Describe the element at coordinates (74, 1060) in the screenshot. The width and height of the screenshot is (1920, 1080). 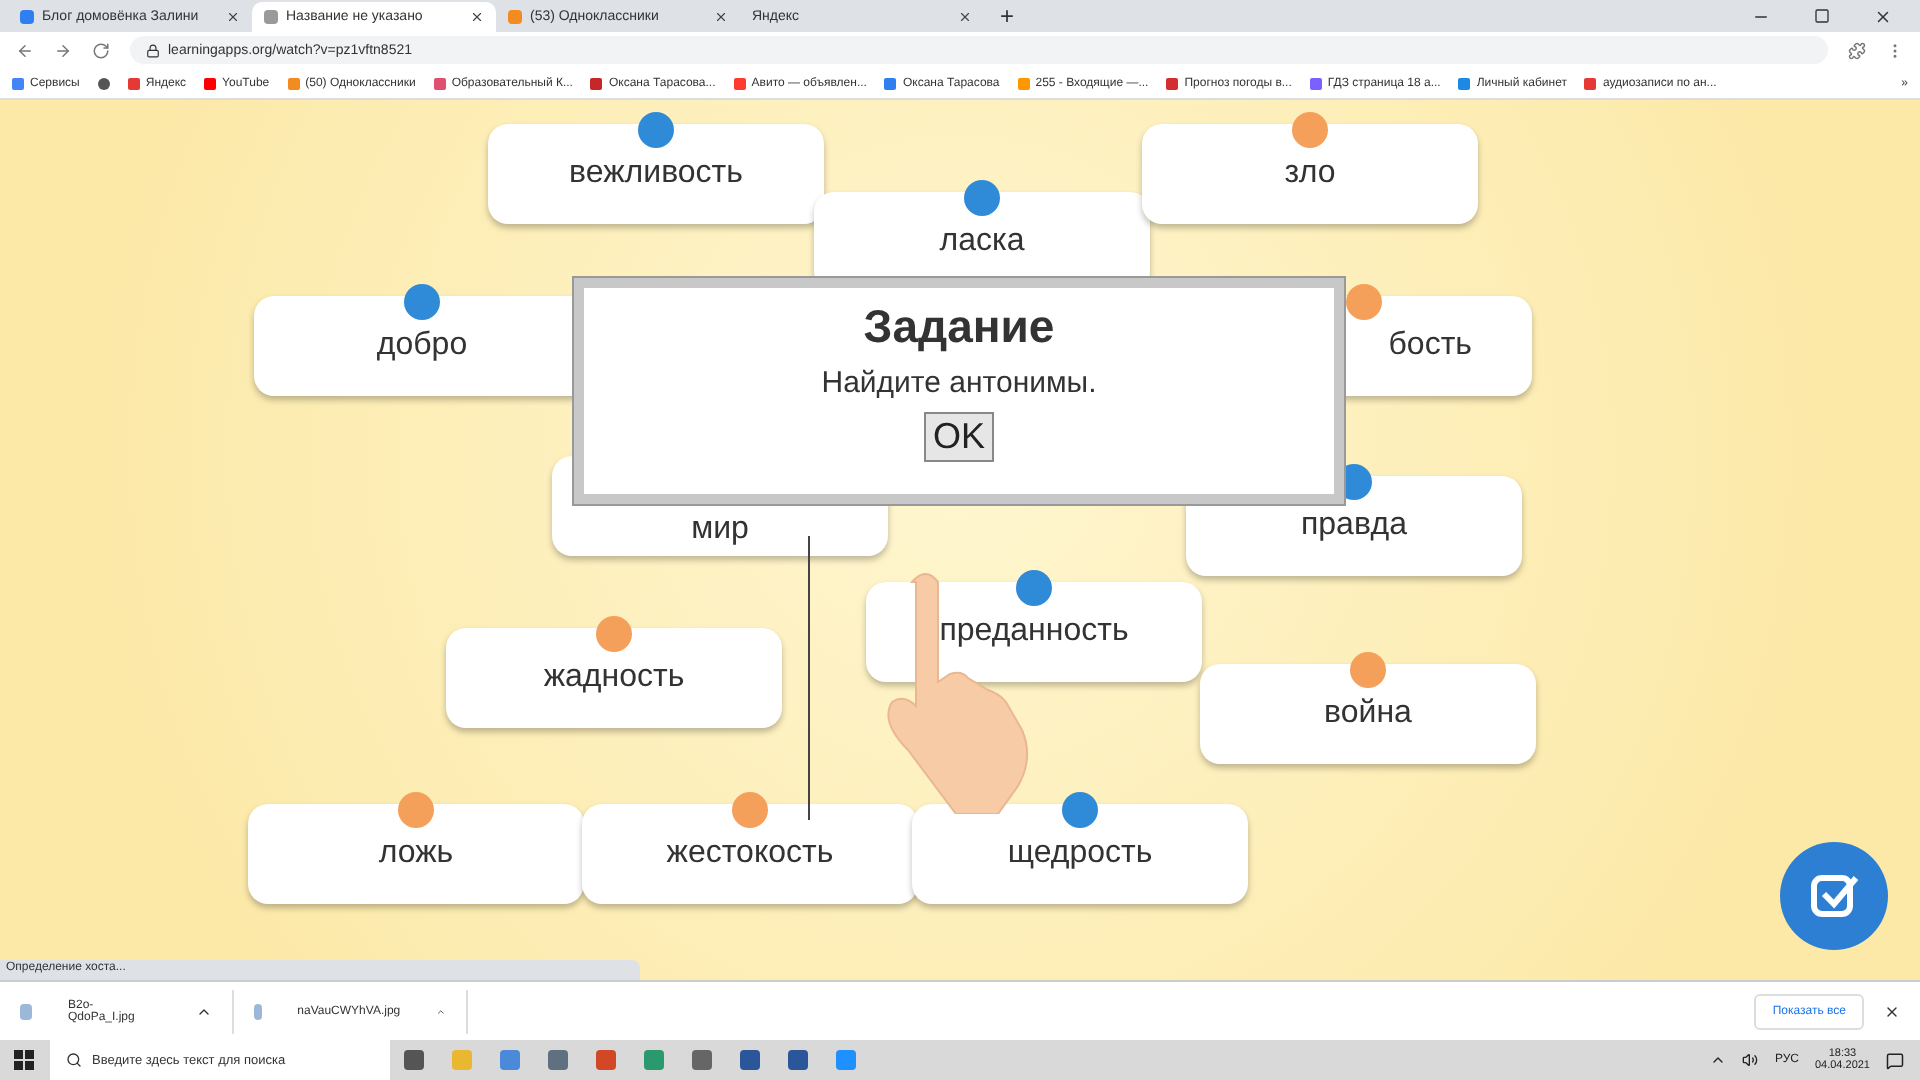
I see `search-icon` at that location.